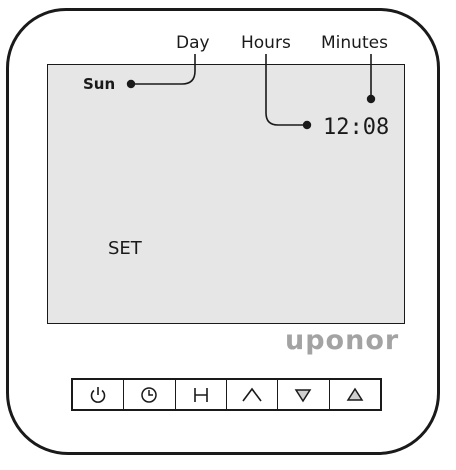 Image resolution: width=456 pixels, height=470 pixels. Describe the element at coordinates (307, 125) in the screenshot. I see `hours-leader-dot` at that location.